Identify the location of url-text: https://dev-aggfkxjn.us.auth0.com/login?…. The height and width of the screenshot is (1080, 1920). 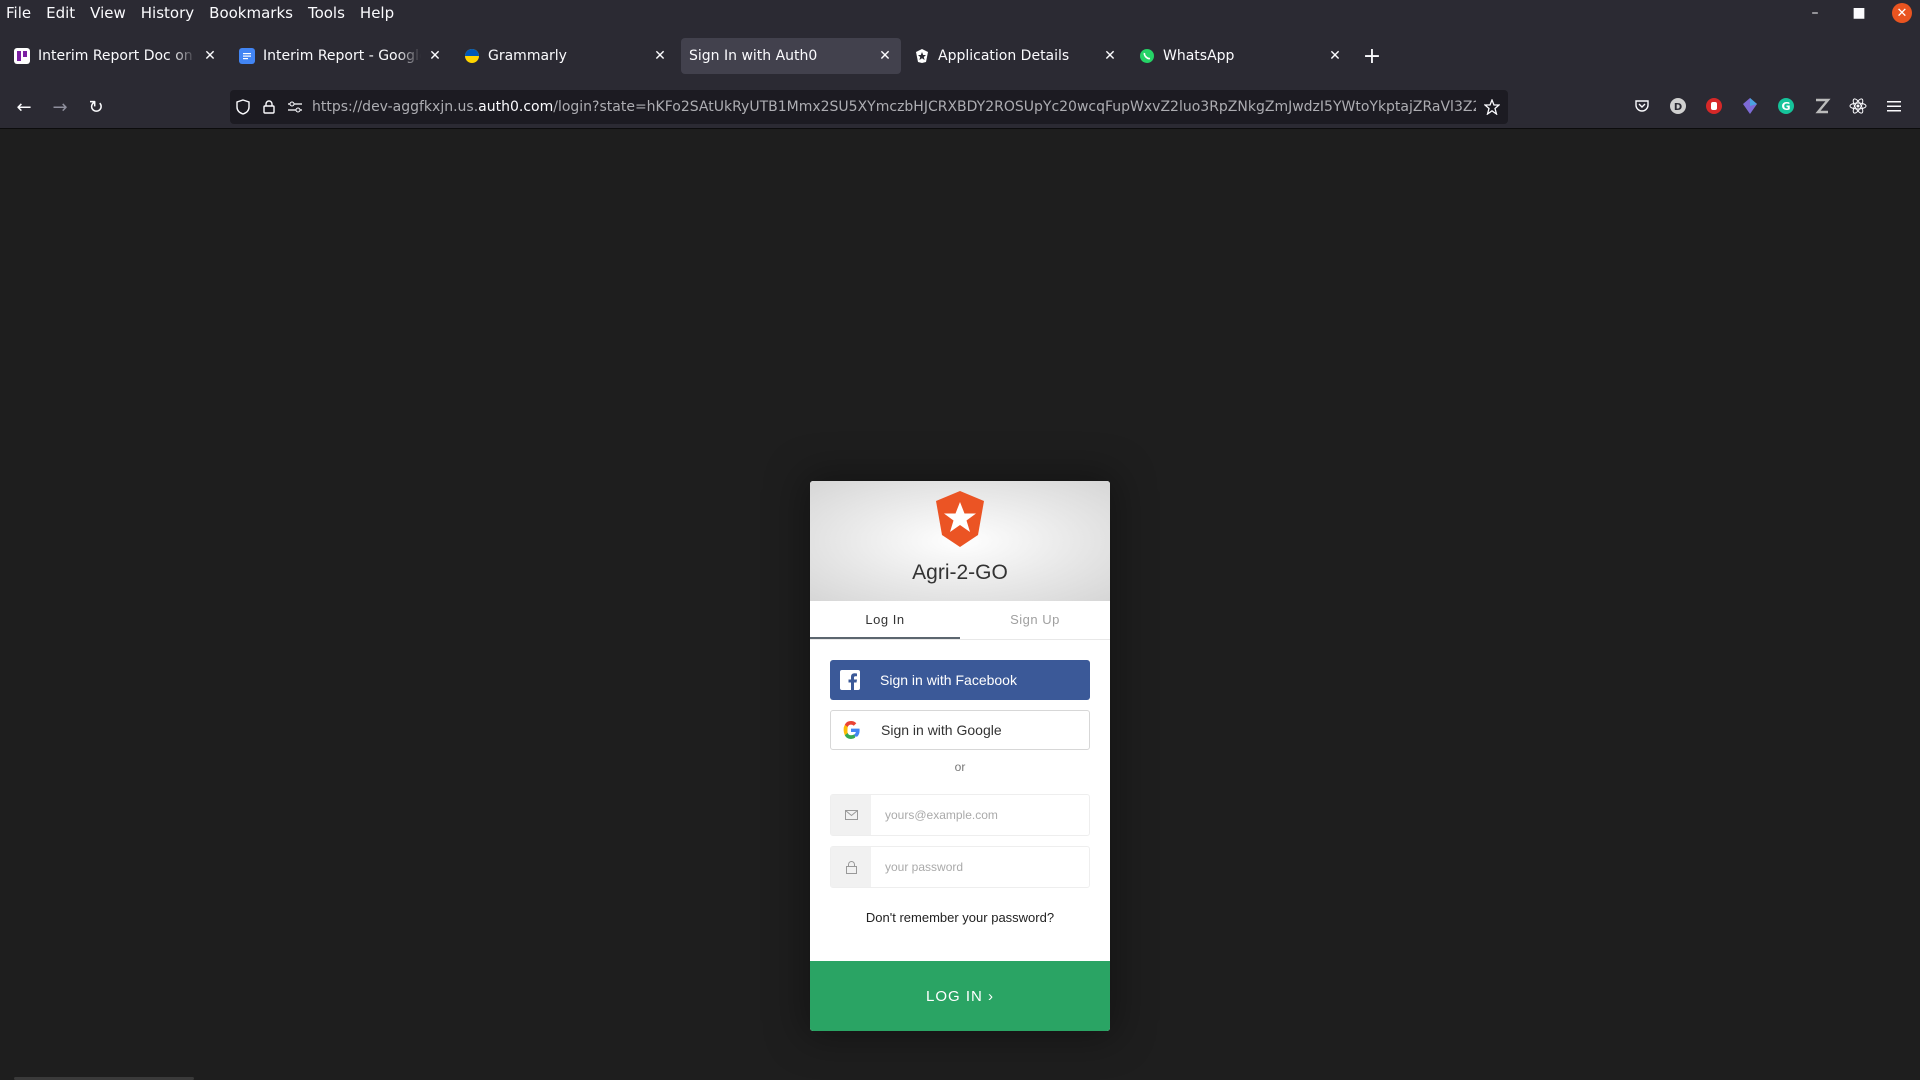
(894, 107).